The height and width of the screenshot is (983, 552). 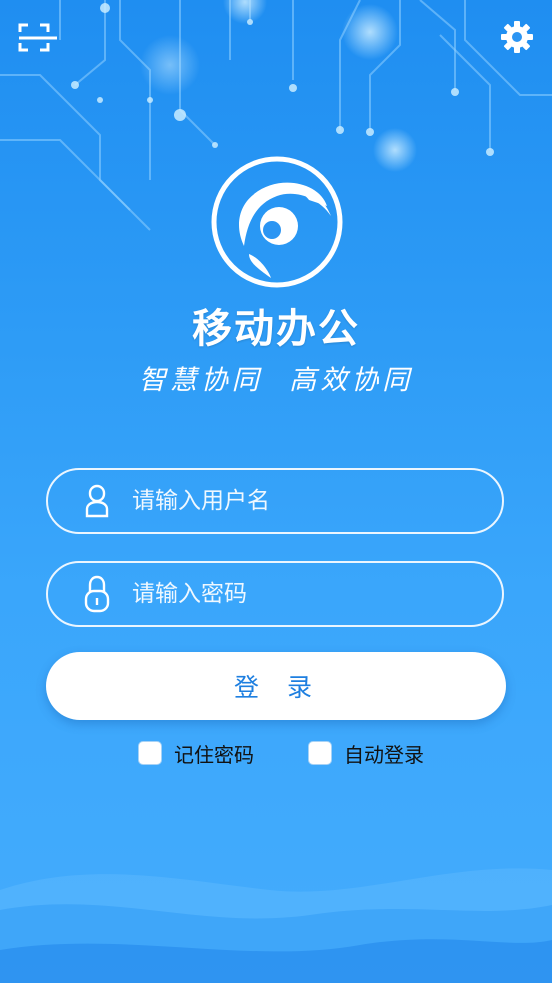 I want to click on remember-password-option: 记住密码, so click(x=196, y=753).